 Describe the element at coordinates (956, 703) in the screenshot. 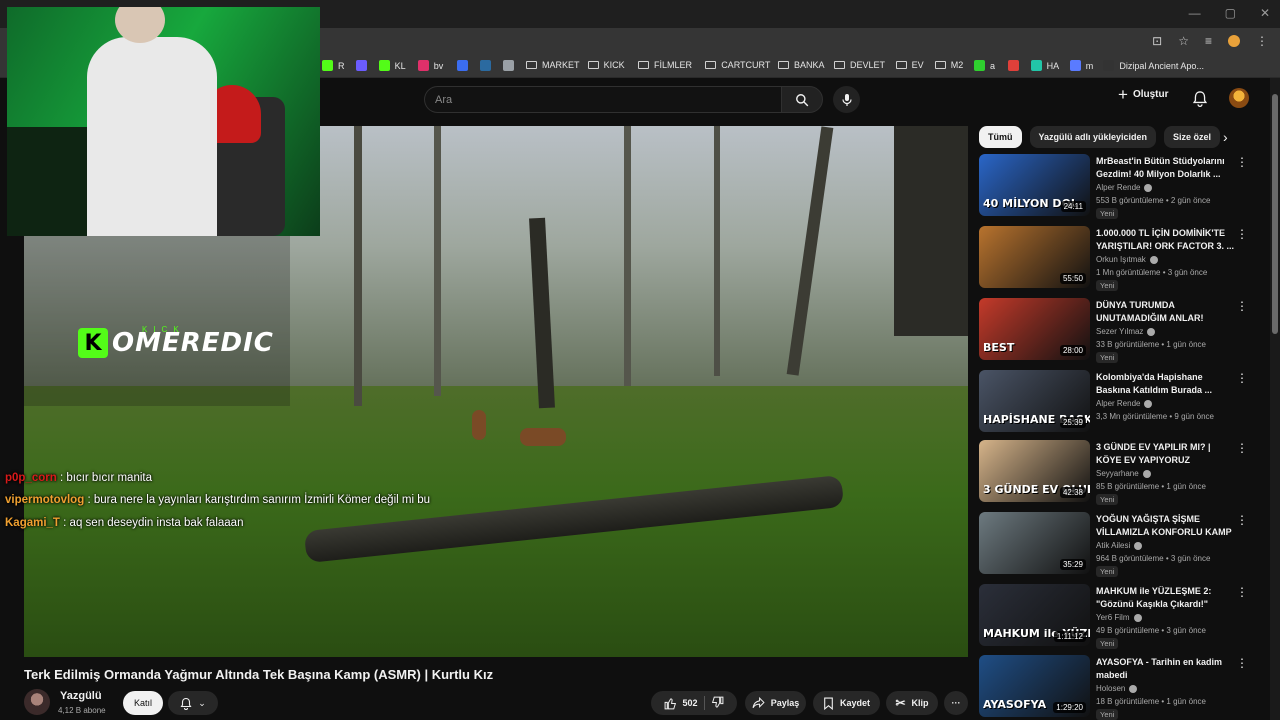

I see `more-actions-button: ···` at that location.